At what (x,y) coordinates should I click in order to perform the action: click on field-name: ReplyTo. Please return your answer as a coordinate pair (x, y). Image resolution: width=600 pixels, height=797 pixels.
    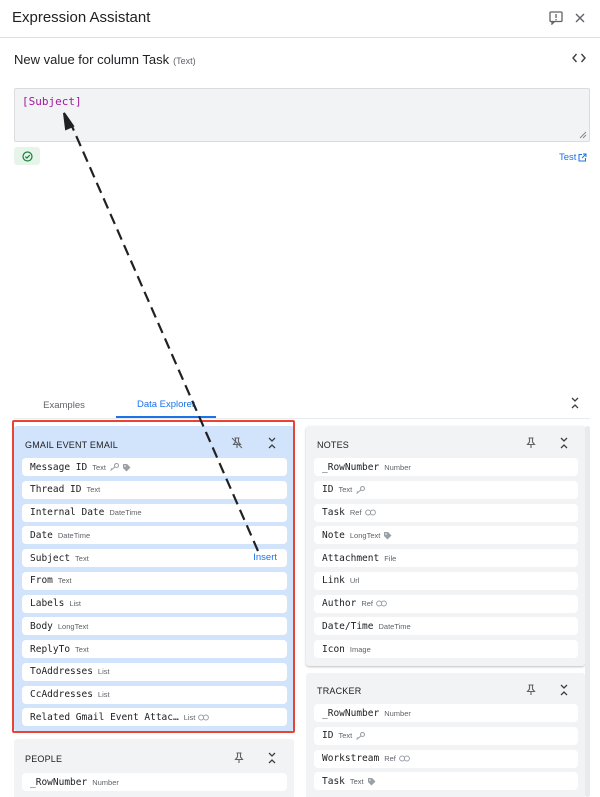
    Looking at the image, I should click on (50, 649).